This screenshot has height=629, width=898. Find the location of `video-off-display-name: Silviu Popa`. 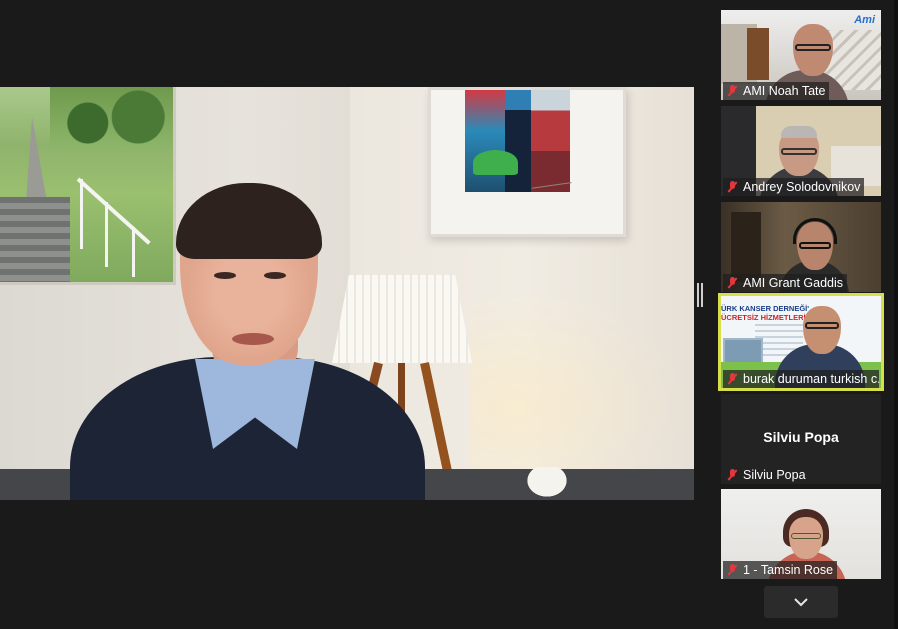

video-off-display-name: Silviu Popa is located at coordinates (801, 437).